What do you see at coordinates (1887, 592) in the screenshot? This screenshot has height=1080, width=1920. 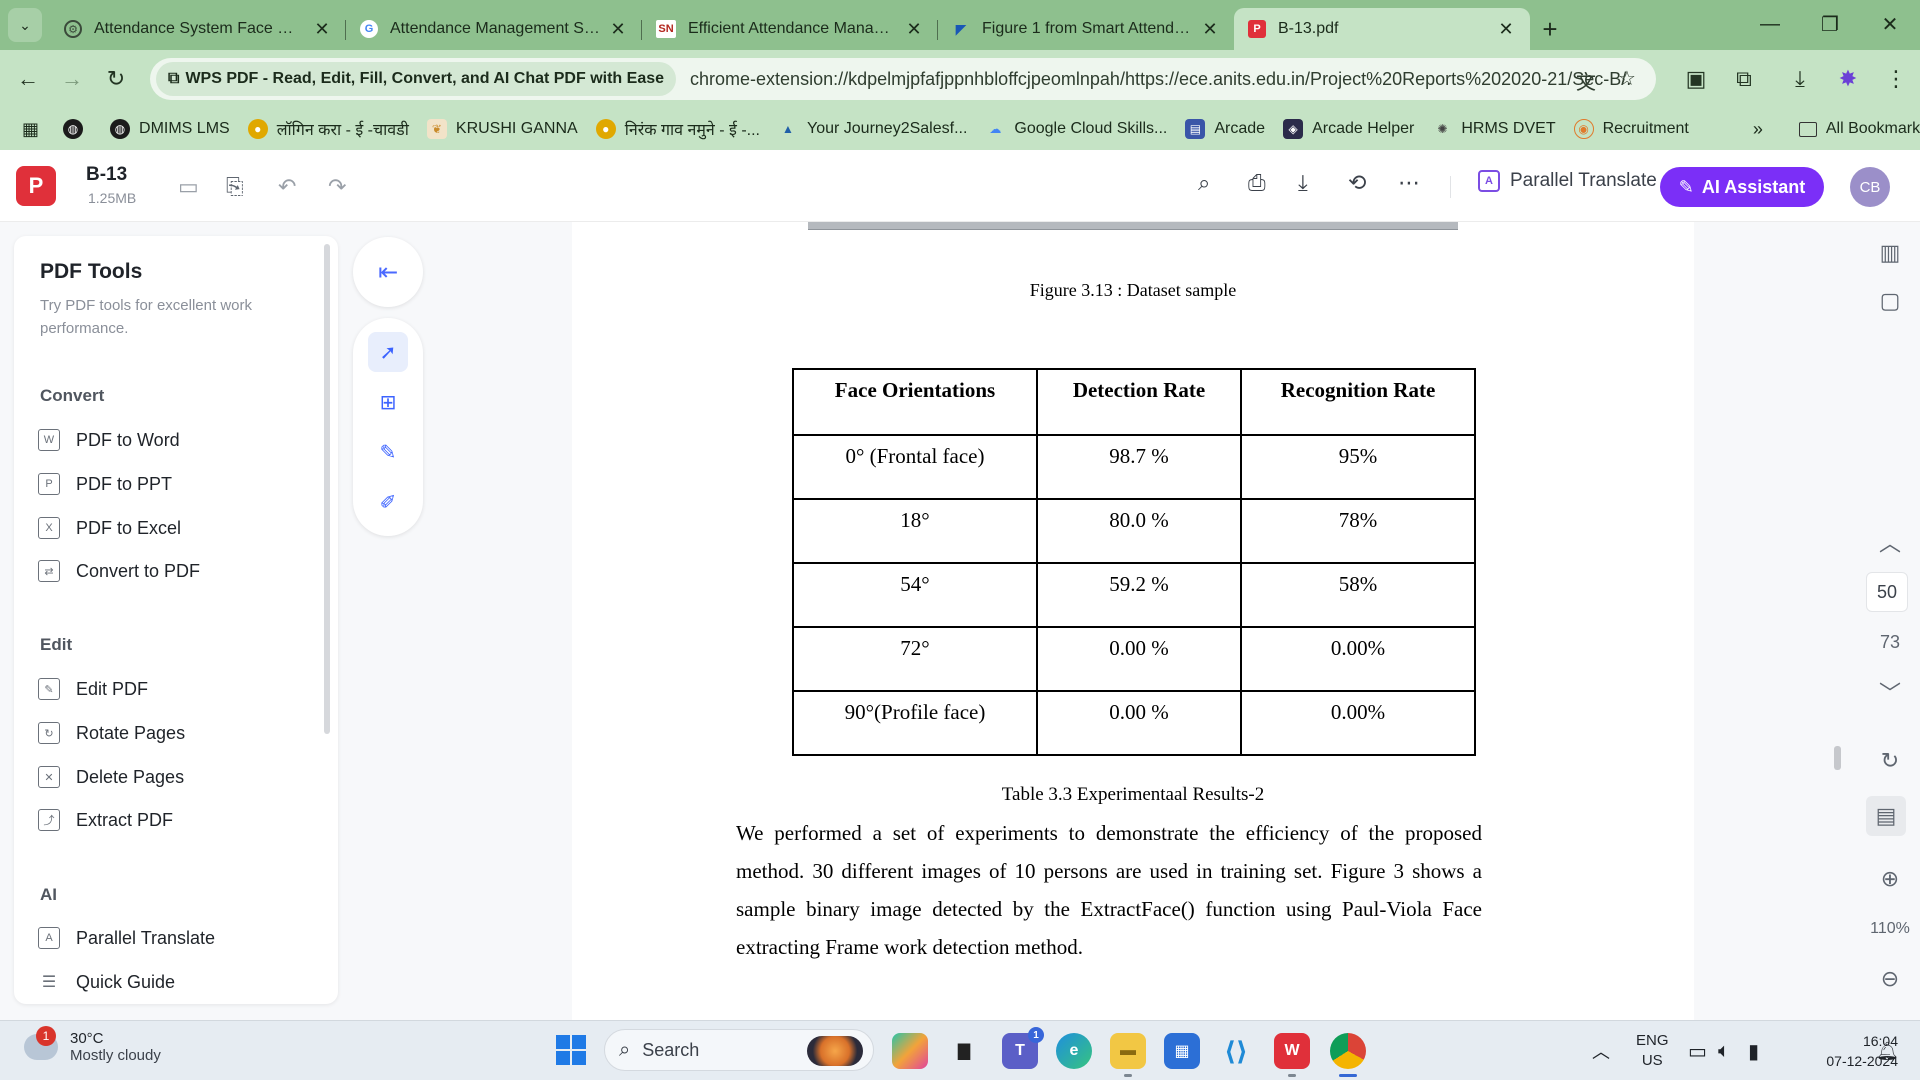 I see `current-page-input: 50` at bounding box center [1887, 592].